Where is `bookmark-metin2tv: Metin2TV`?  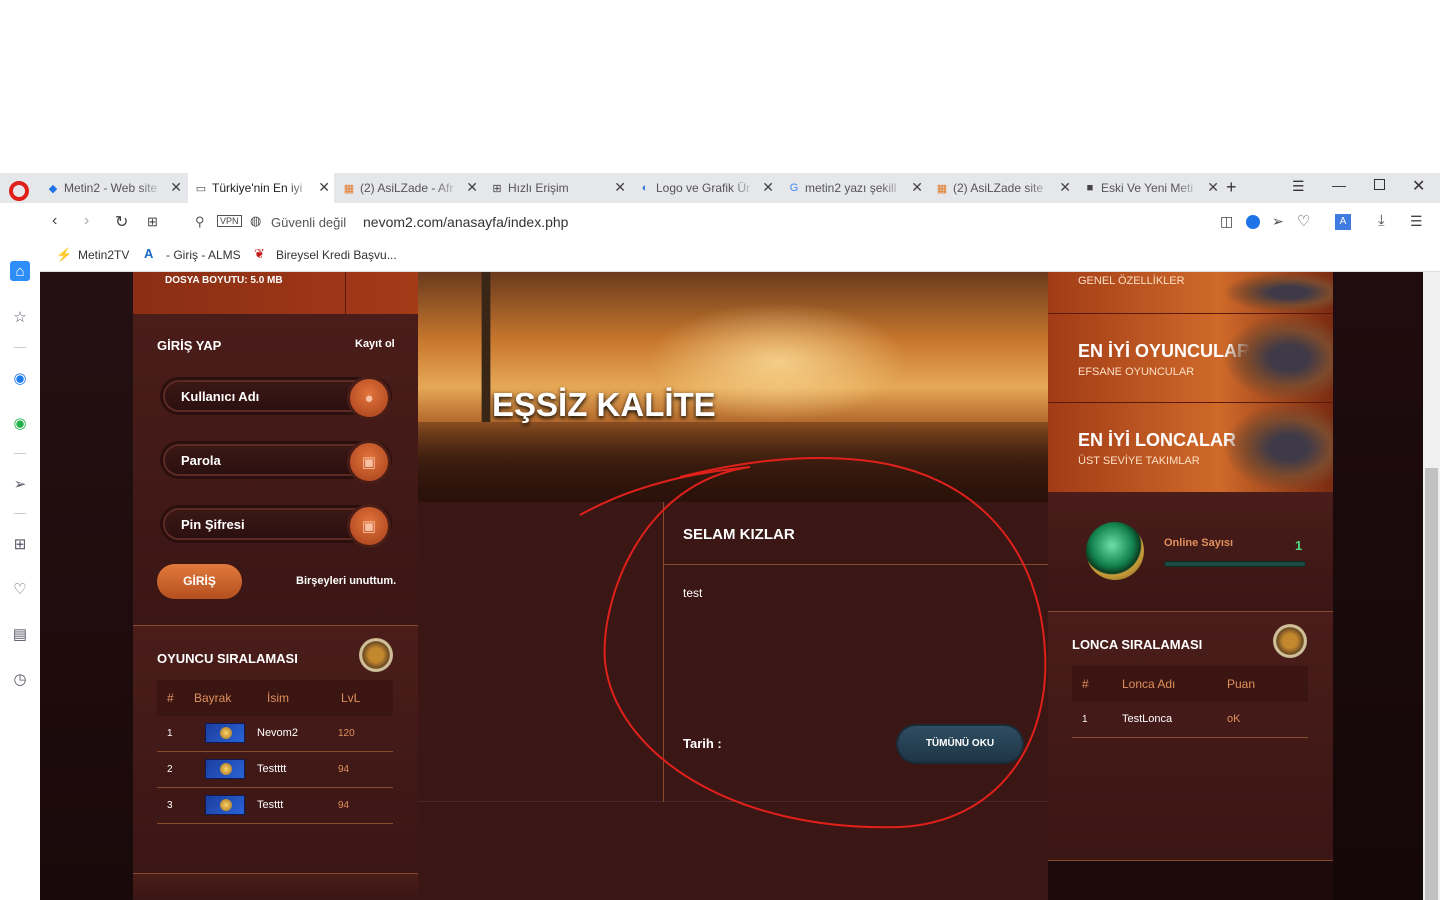
bookmark-metin2tv: Metin2TV is located at coordinates (103, 255).